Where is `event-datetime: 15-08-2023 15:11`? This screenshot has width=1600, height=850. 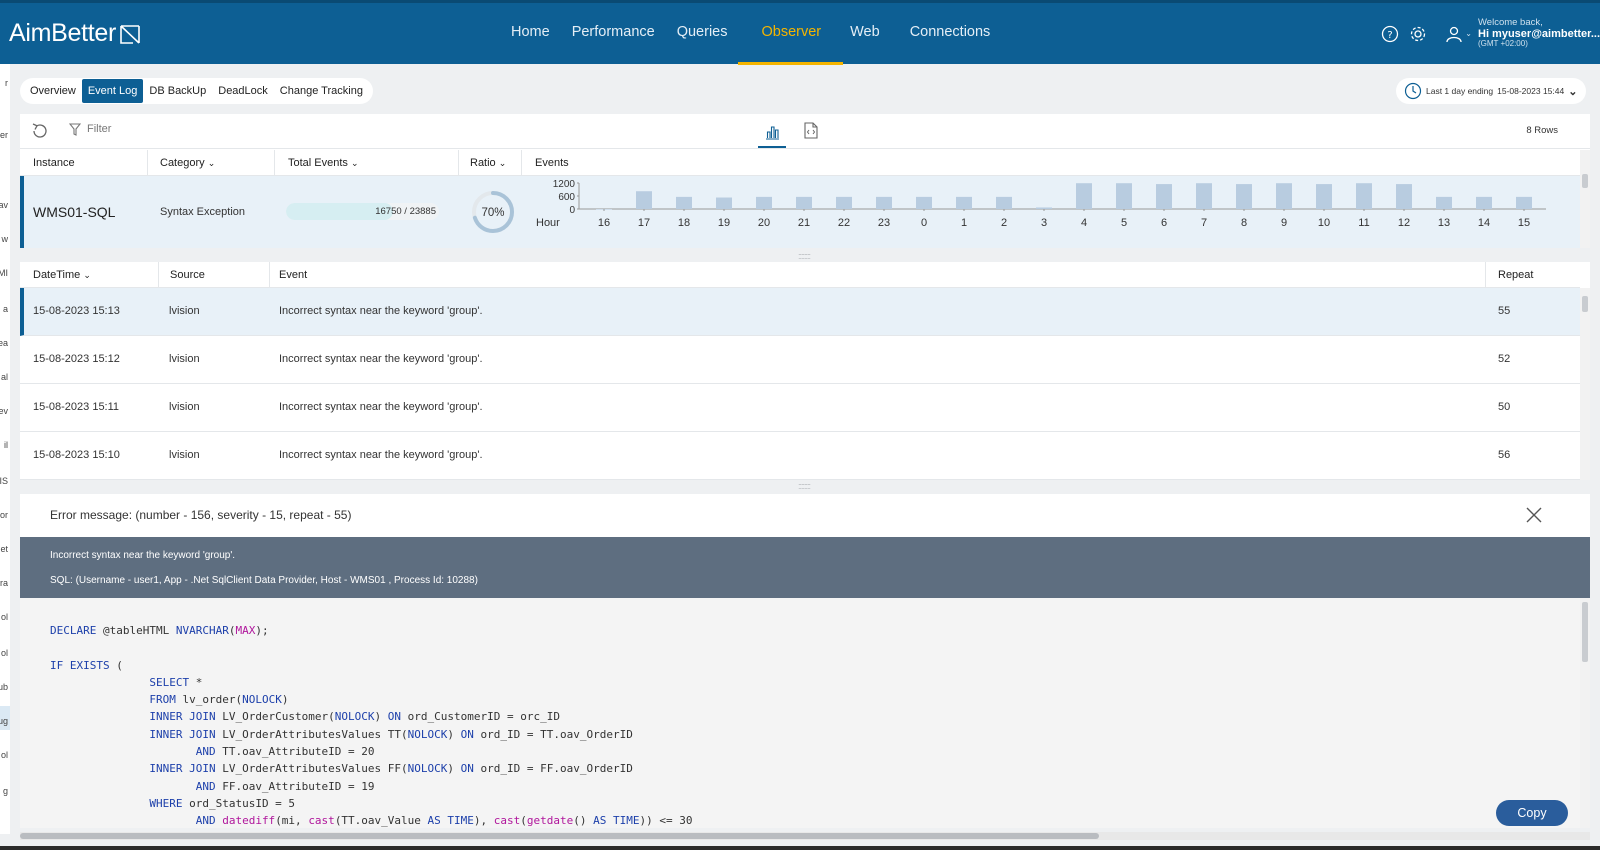 event-datetime: 15-08-2023 15:11 is located at coordinates (76, 407).